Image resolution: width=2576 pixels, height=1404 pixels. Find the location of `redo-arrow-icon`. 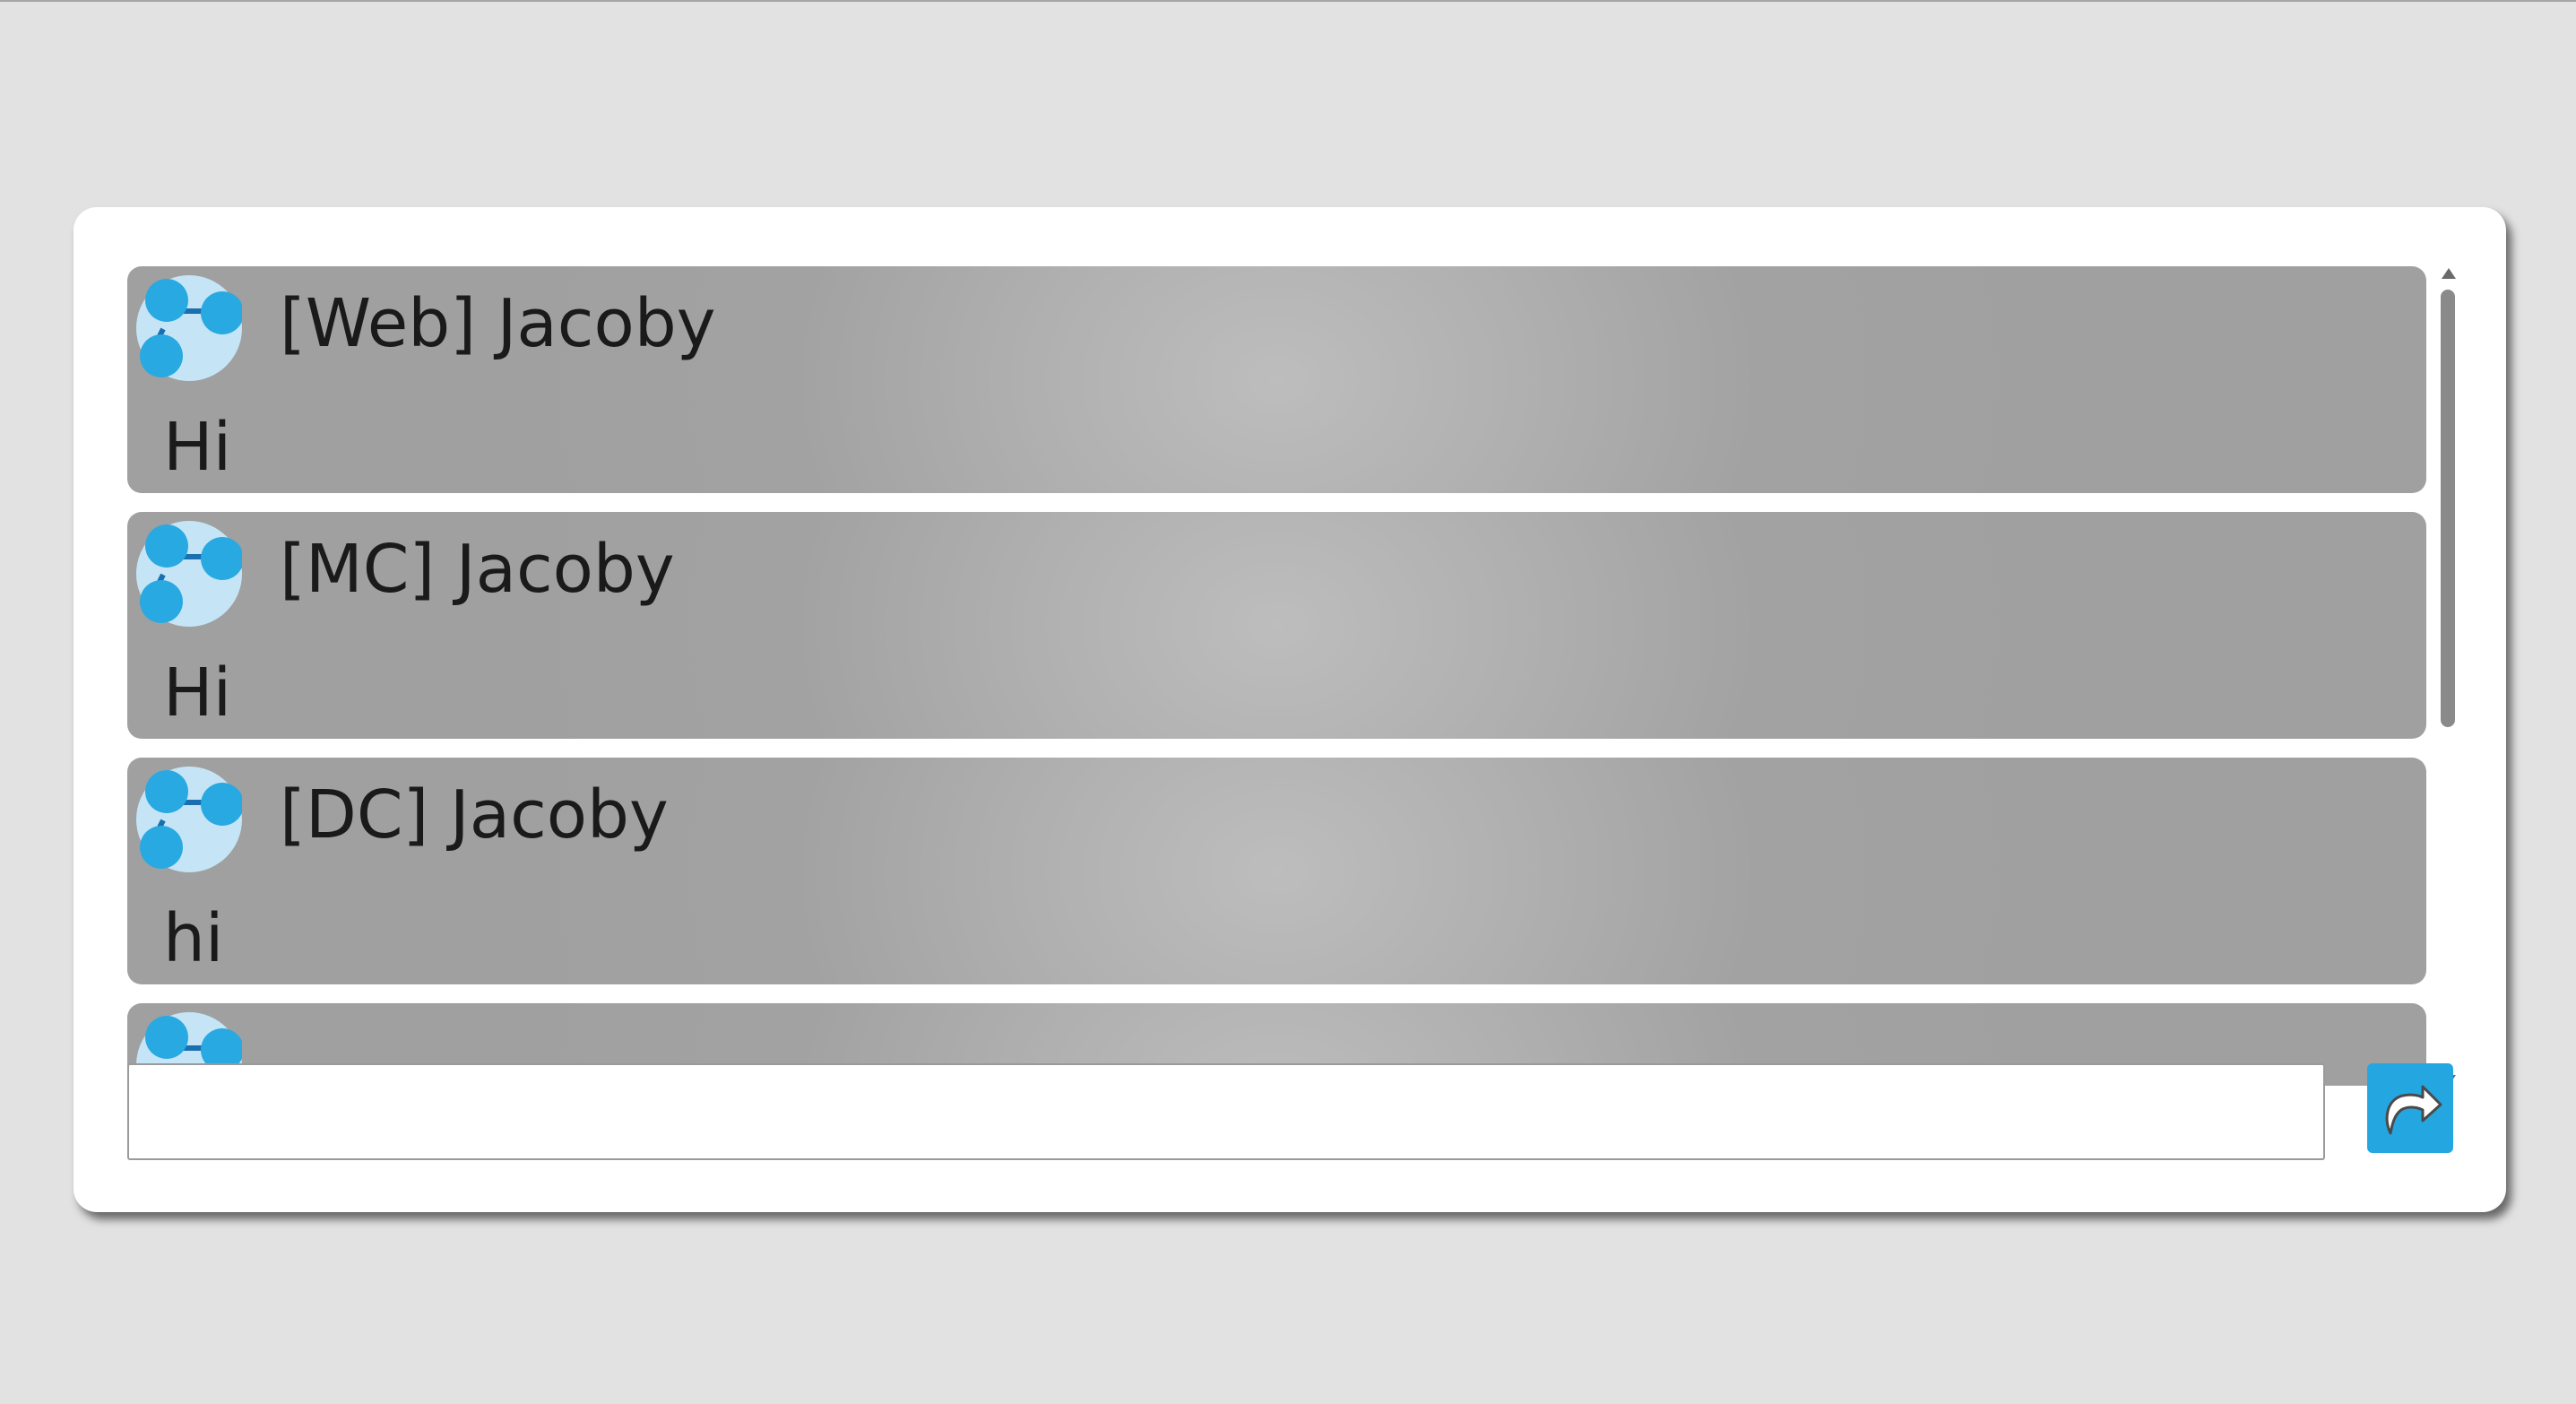

redo-arrow-icon is located at coordinates (2413, 1110).